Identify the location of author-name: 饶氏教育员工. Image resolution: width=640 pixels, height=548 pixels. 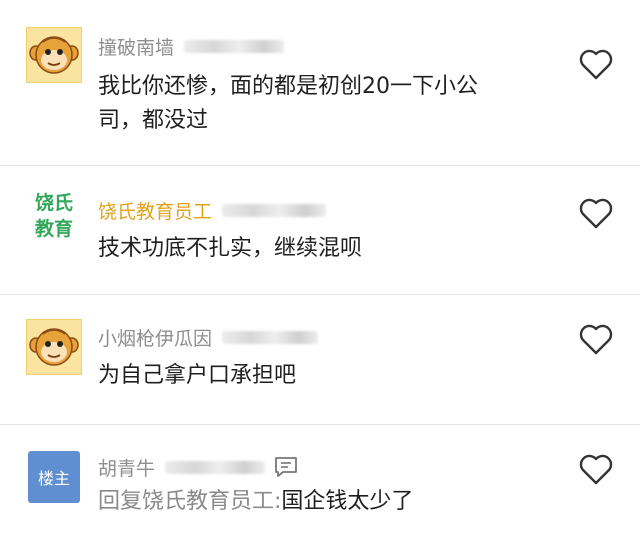
(155, 210).